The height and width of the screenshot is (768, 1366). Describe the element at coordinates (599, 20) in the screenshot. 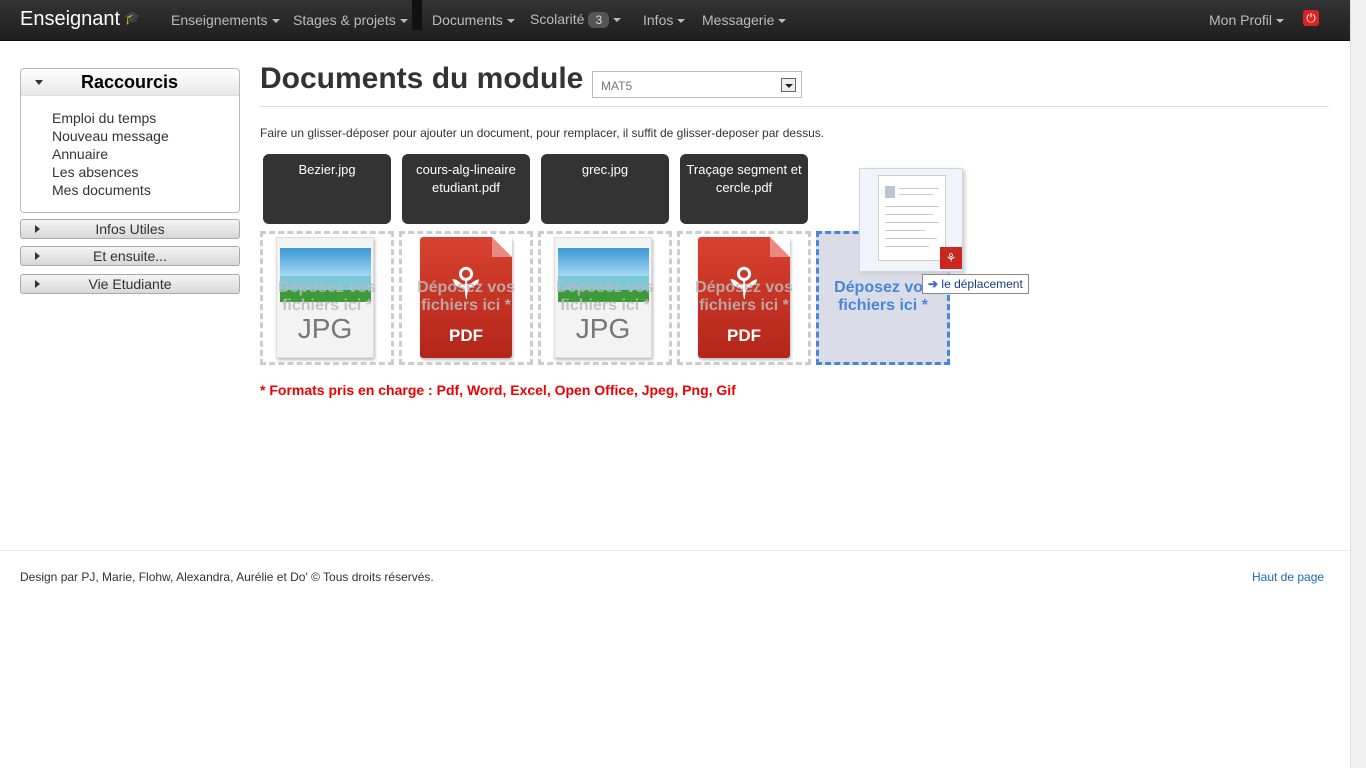

I see `notification-badge: 3` at that location.